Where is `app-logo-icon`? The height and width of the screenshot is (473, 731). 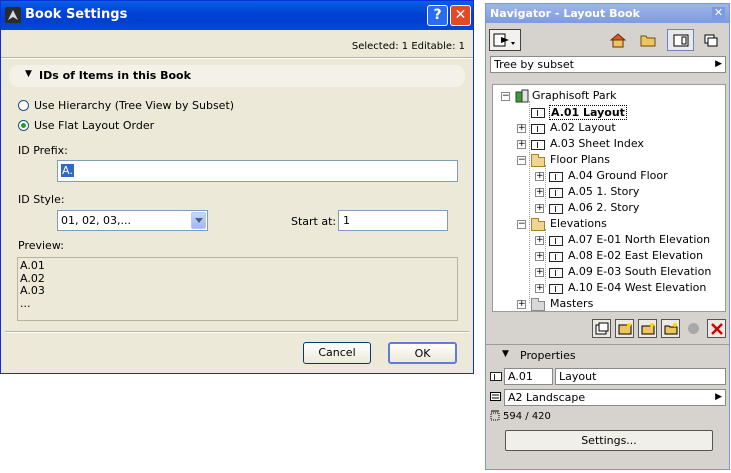 app-logo-icon is located at coordinates (13, 15).